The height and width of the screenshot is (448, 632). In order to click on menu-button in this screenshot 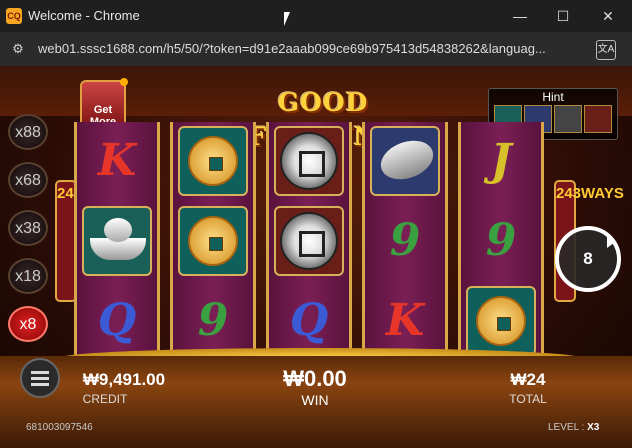, I will do `click(40, 378)`.